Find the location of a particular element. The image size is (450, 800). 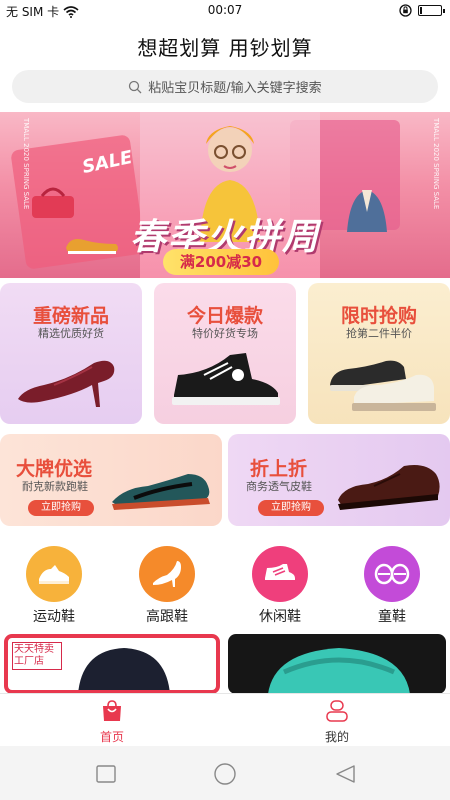

kids-shoe-icon is located at coordinates (392, 574).